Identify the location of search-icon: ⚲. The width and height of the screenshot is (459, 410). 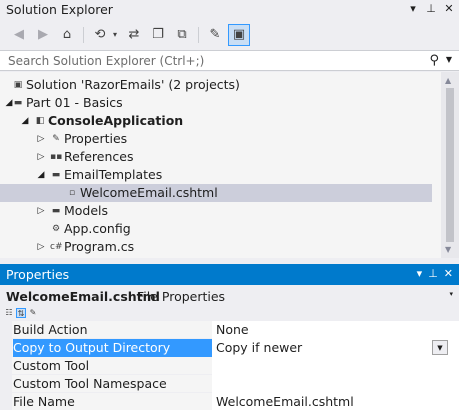
(434, 60).